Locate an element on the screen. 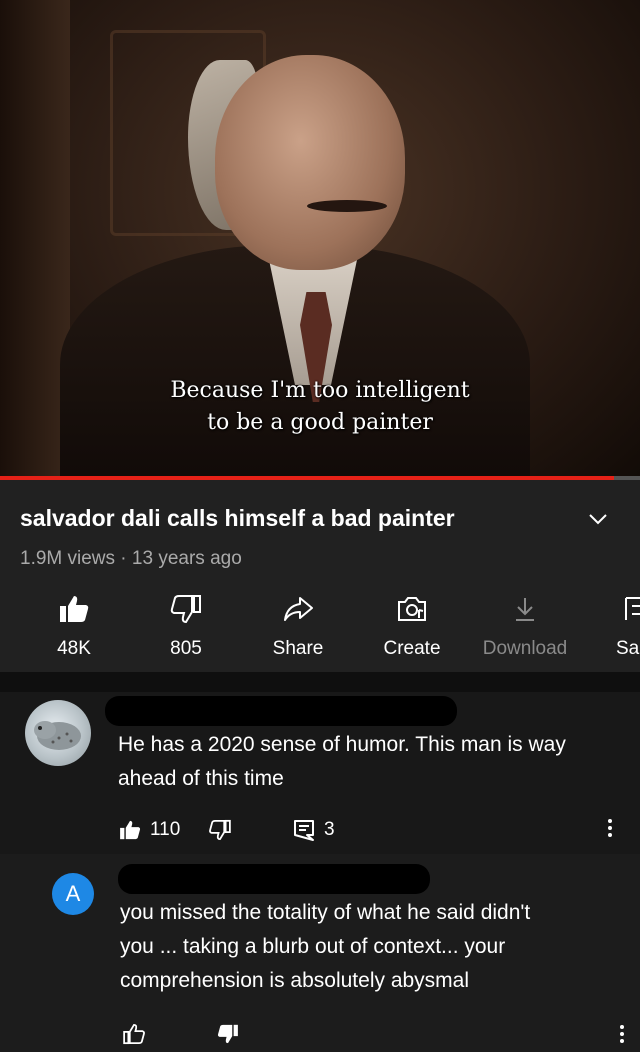  video-progress-bar is located at coordinates (320, 478).